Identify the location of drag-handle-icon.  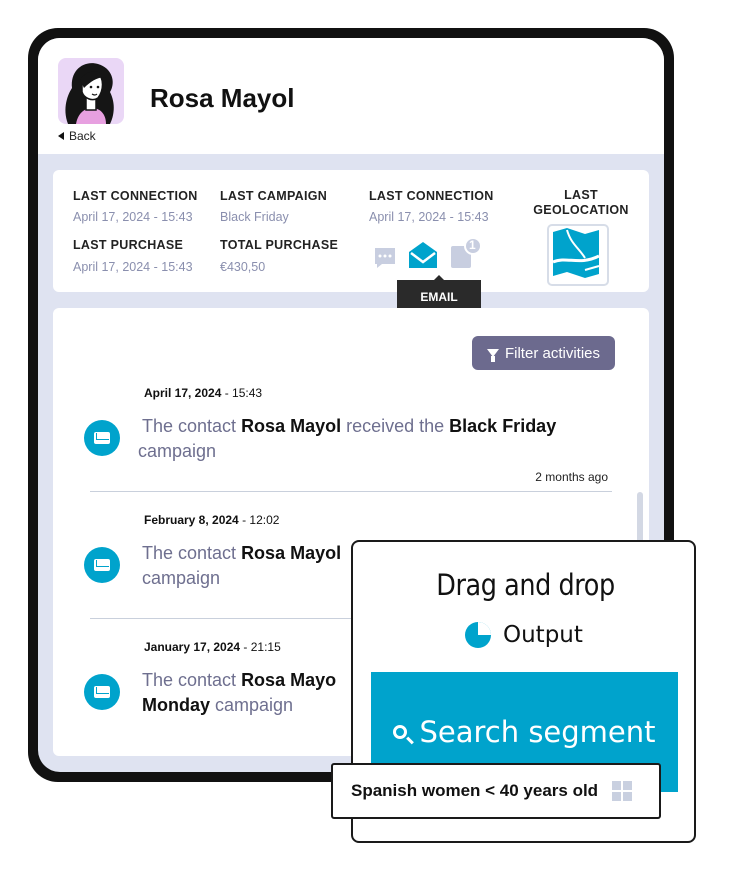
(622, 791).